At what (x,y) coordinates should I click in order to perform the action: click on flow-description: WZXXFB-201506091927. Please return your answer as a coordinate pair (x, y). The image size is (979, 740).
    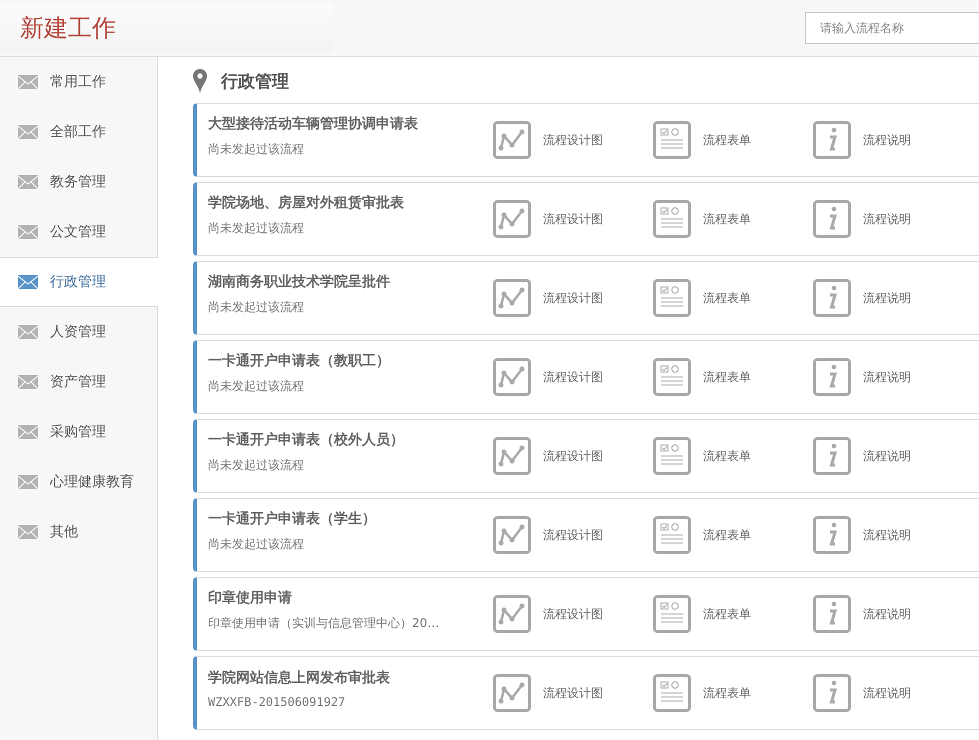
    Looking at the image, I should click on (277, 702).